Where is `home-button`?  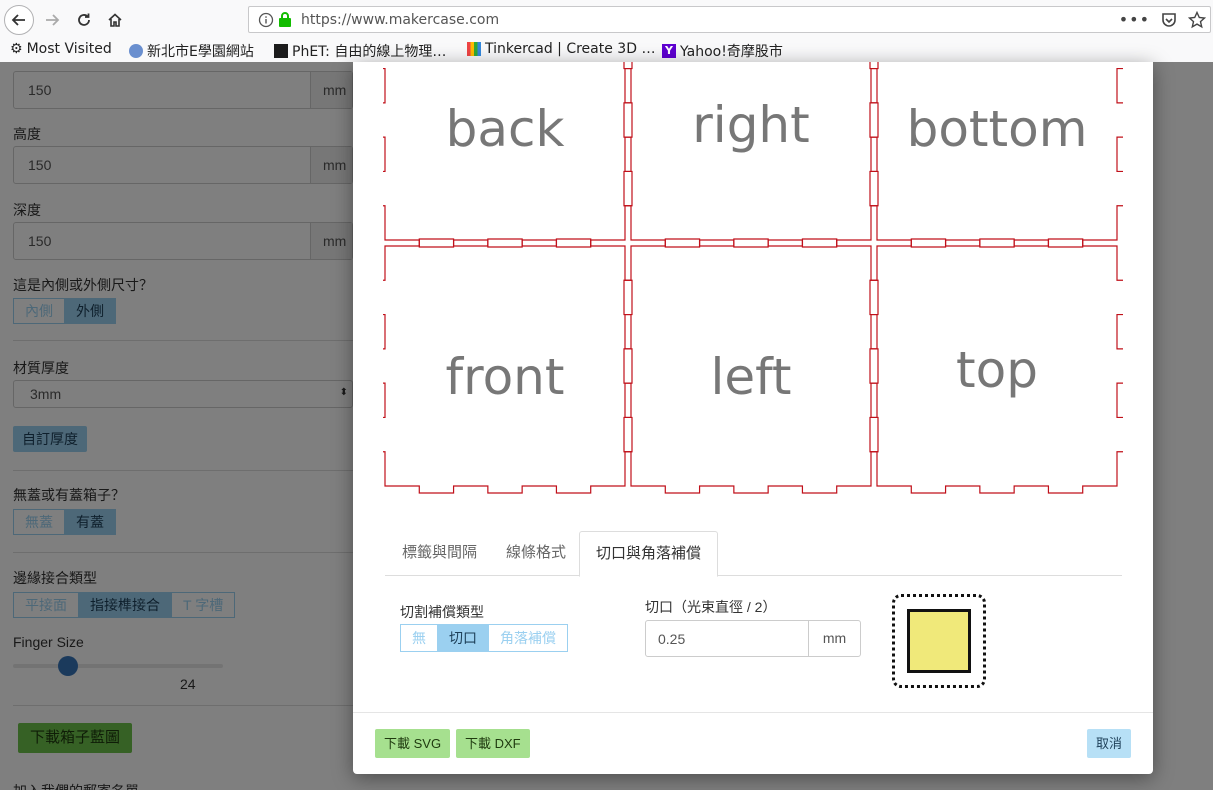 home-button is located at coordinates (115, 20).